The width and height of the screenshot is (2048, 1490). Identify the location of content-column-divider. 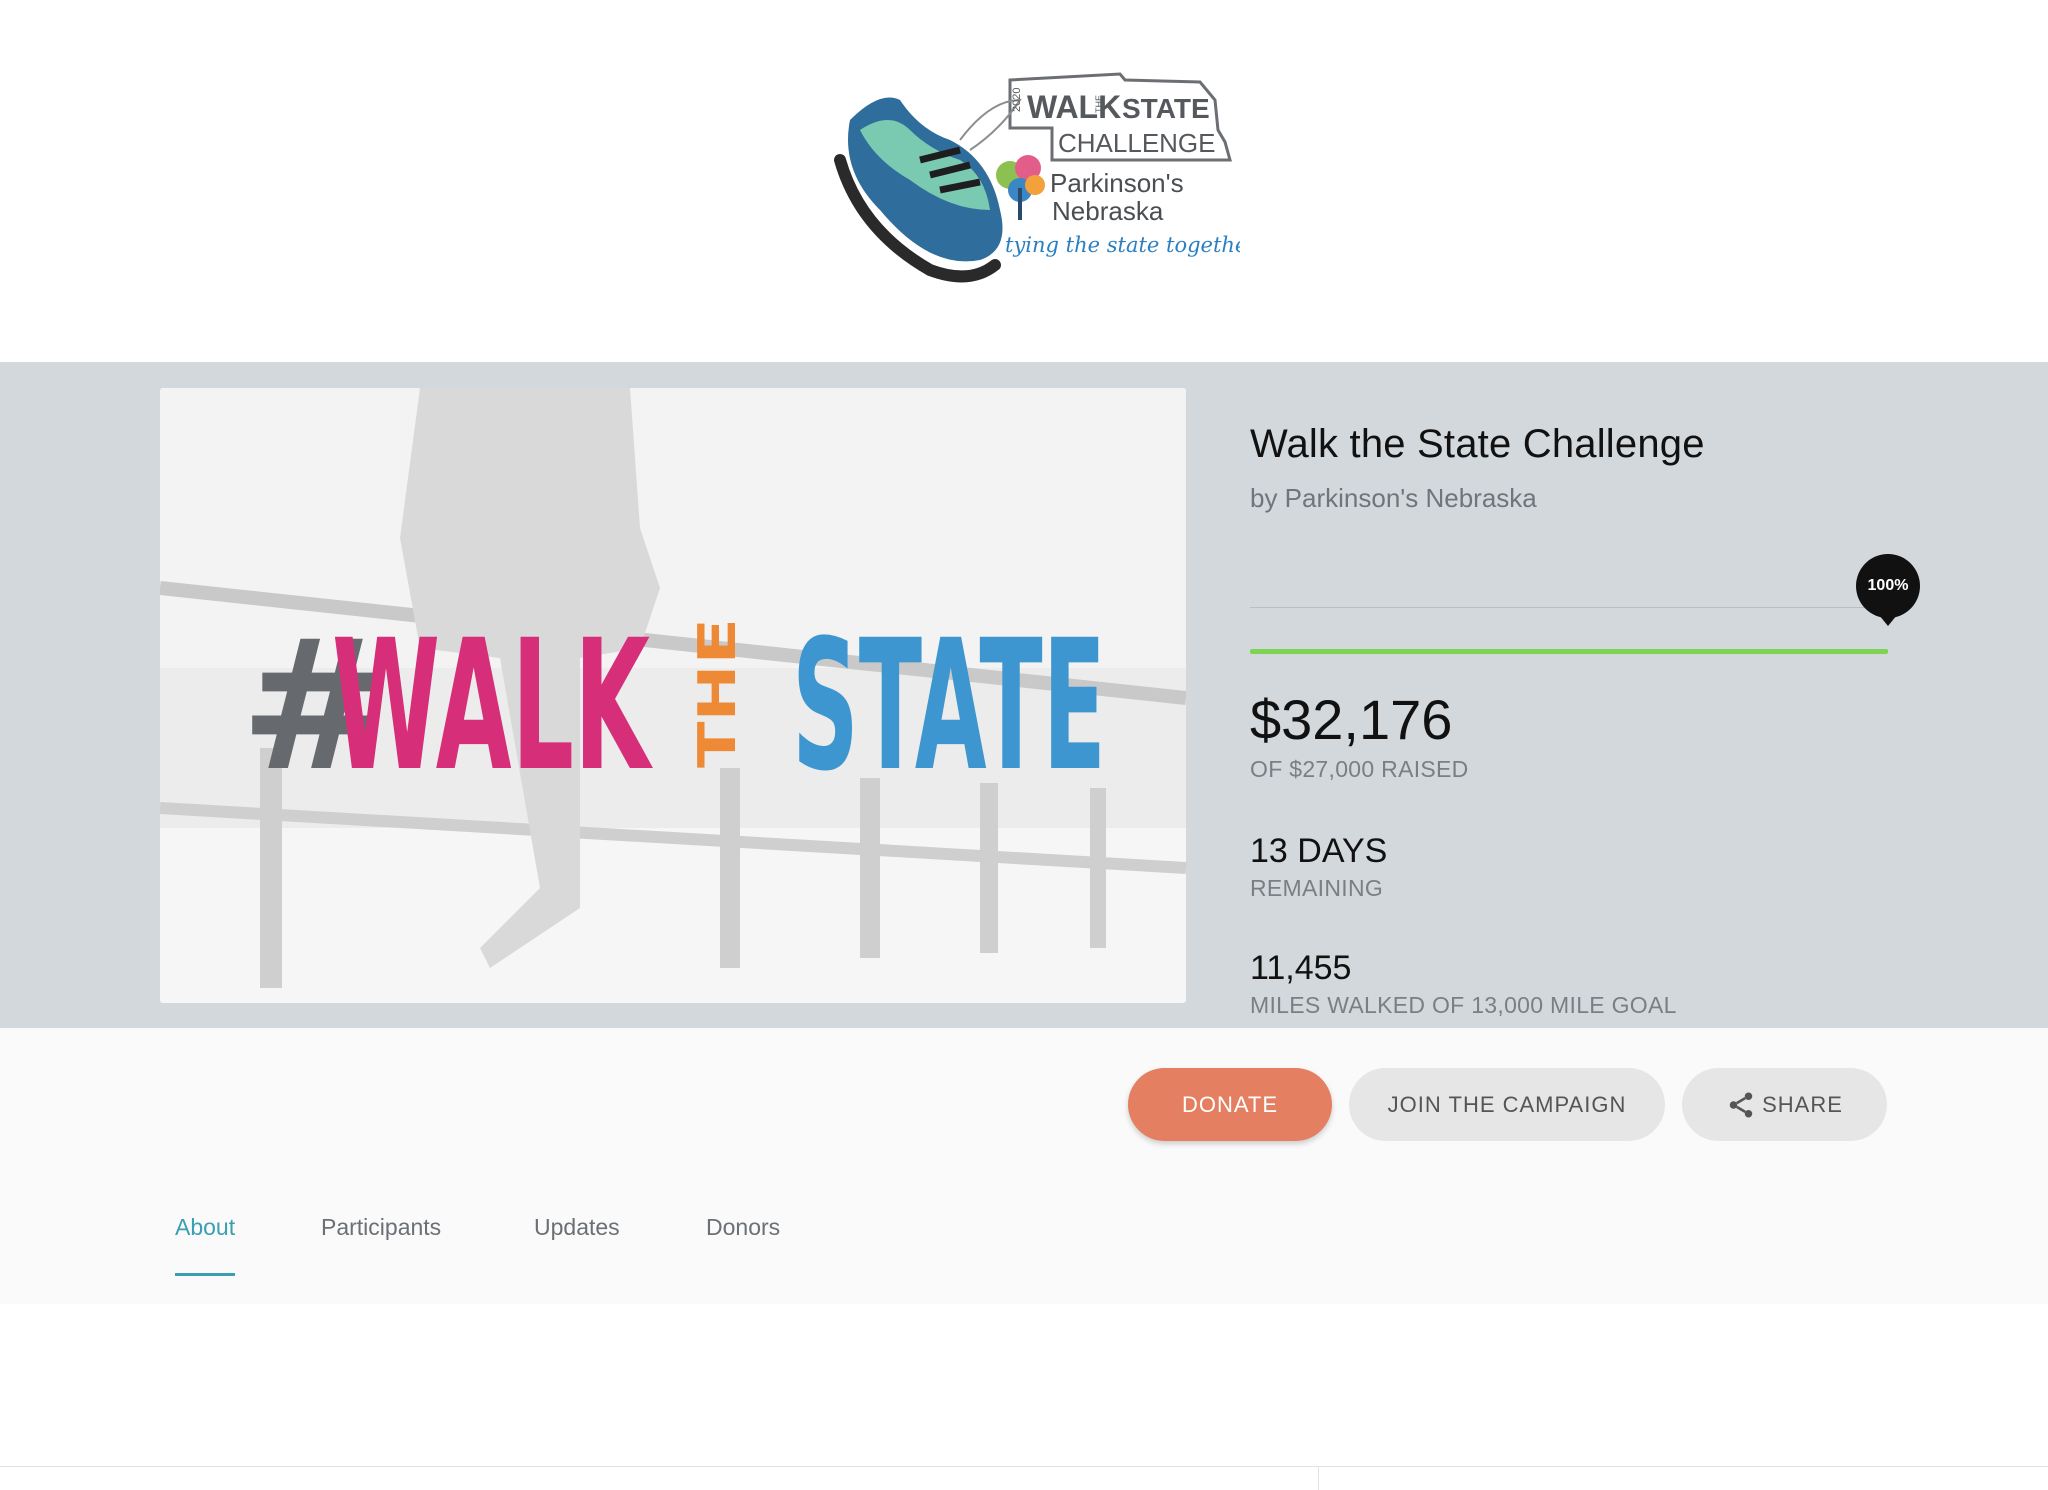
(1318, 1478).